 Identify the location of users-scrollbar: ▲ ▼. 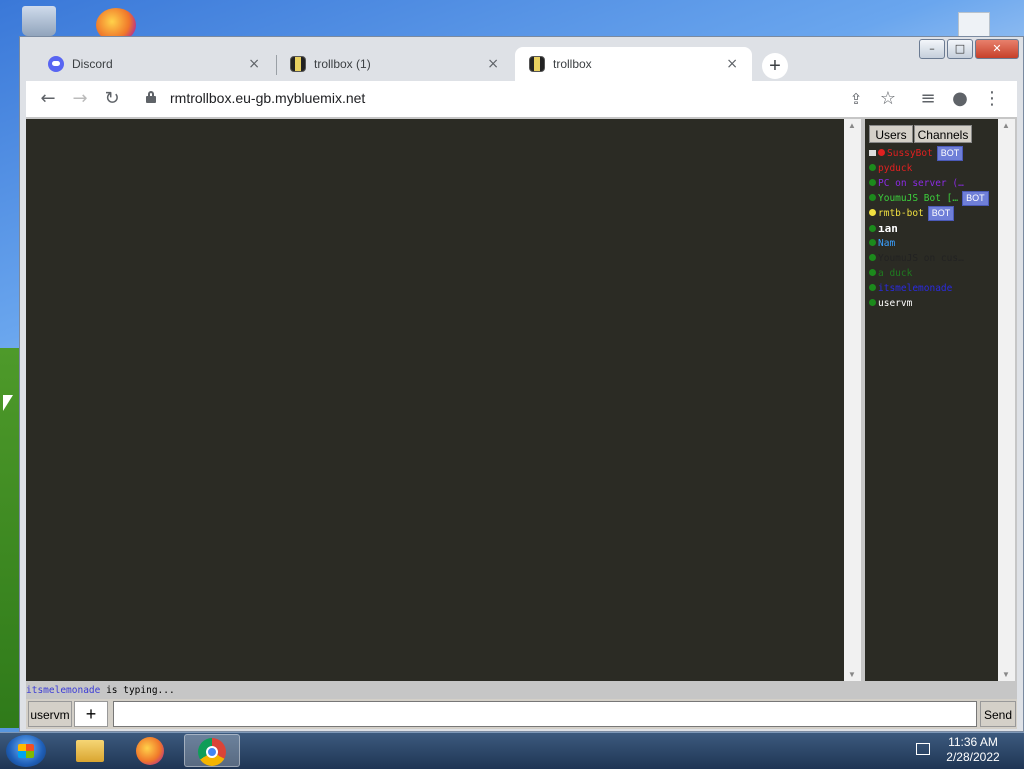
(1006, 400).